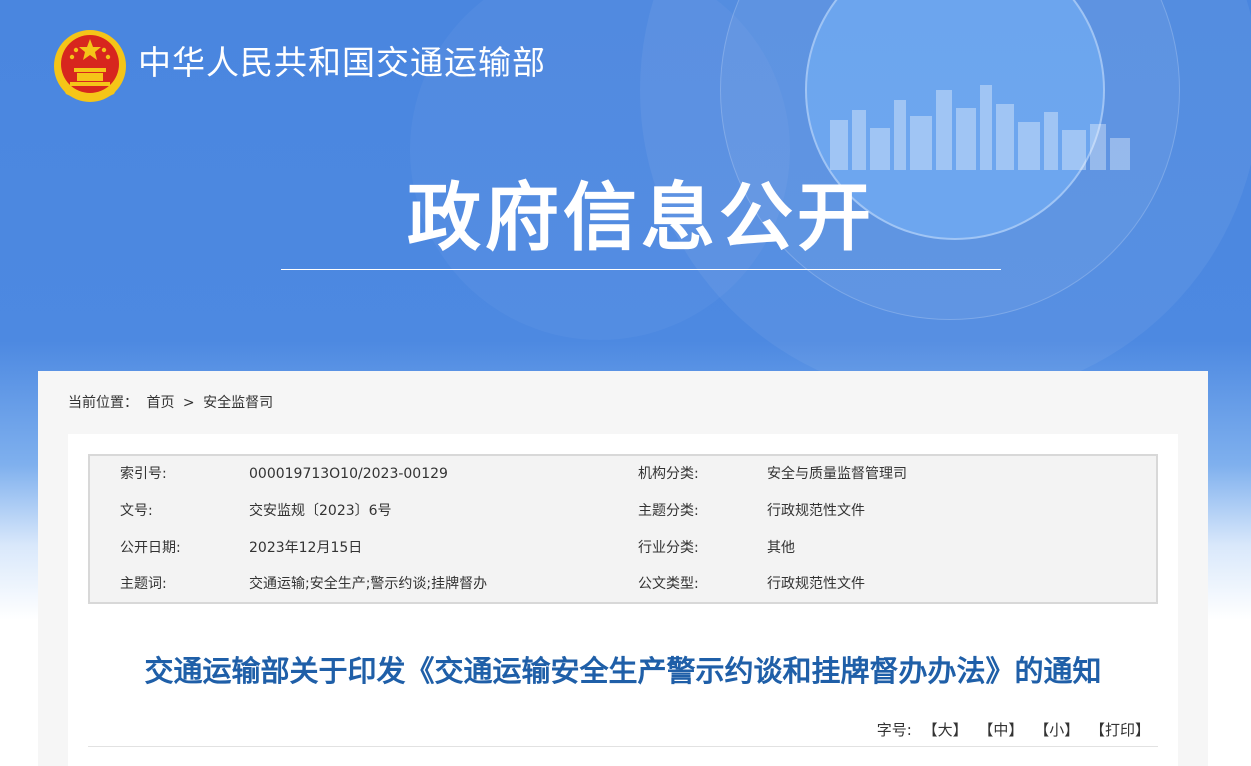 This screenshot has height=766, width=1251. Describe the element at coordinates (320, 511) in the screenshot. I see `meta-value-docnum: 交安监规〔2023〕6号` at that location.